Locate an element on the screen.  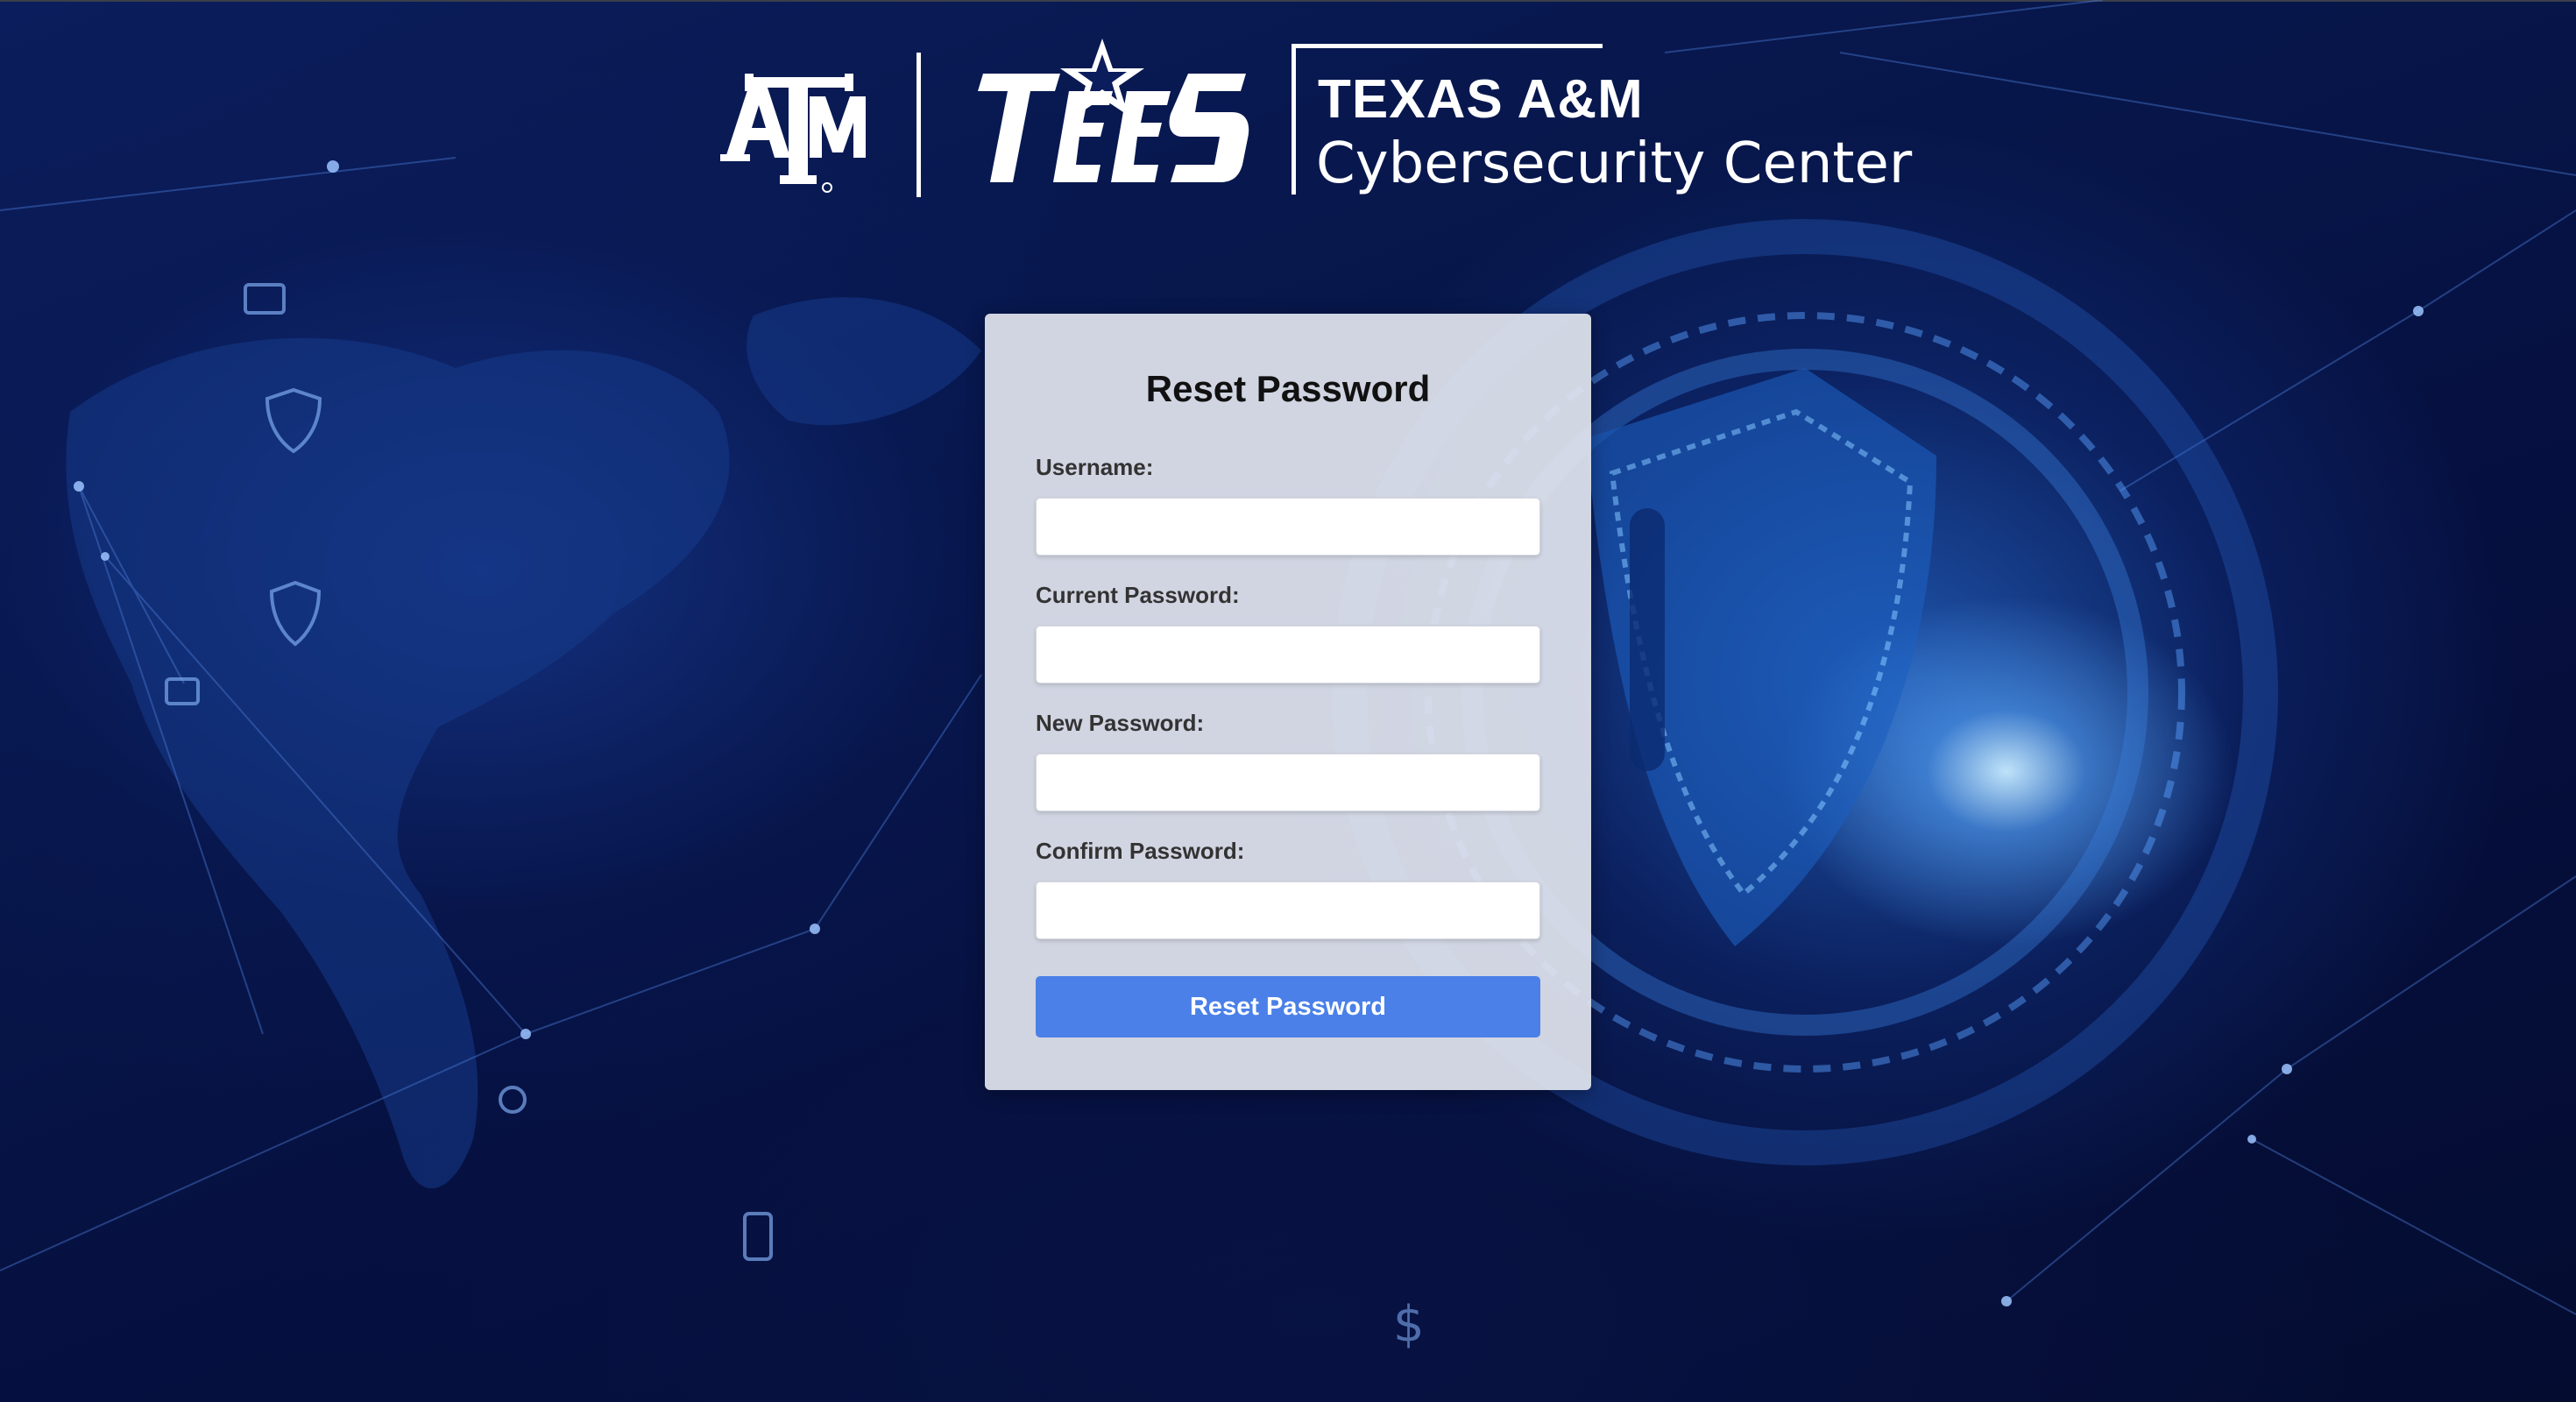
wordmark-bracket-horizontal is located at coordinates (1447, 46).